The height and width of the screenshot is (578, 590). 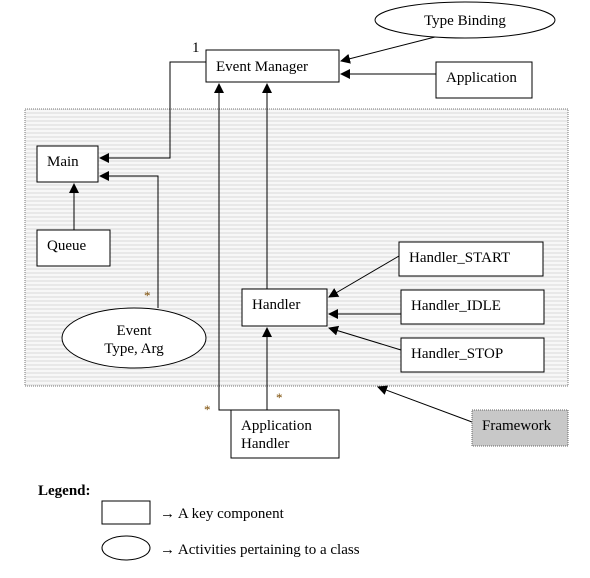 What do you see at coordinates (456, 306) in the screenshot?
I see `handler-idle-label: Handler_IDLE` at bounding box center [456, 306].